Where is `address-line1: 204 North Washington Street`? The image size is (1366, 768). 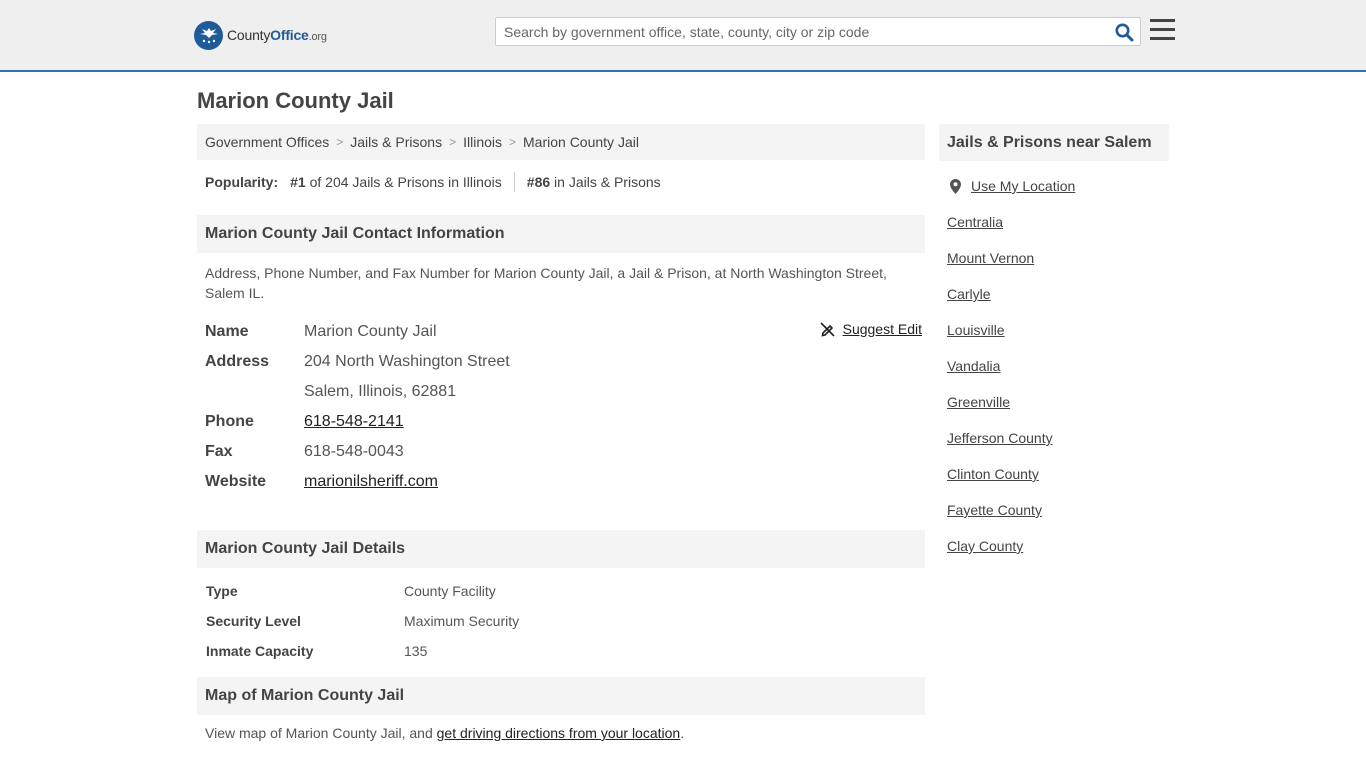 address-line1: 204 North Washington Street is located at coordinates (407, 361).